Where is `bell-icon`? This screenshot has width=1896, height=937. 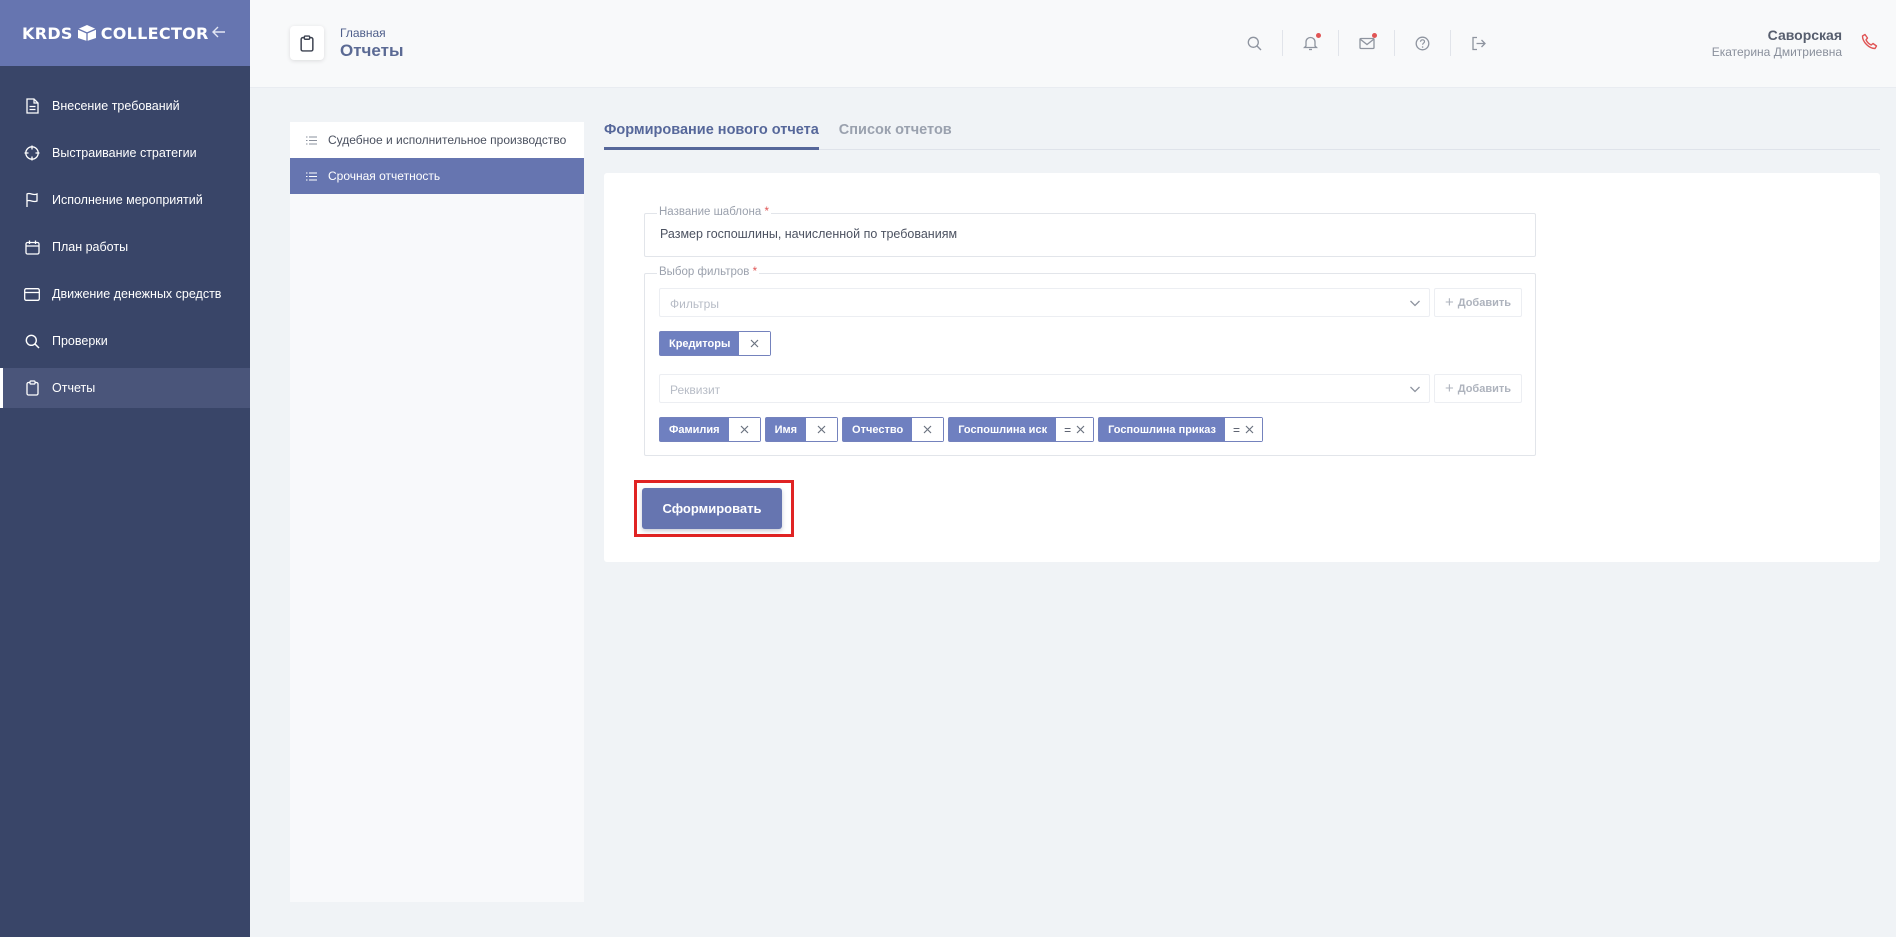
bell-icon is located at coordinates (1310, 43).